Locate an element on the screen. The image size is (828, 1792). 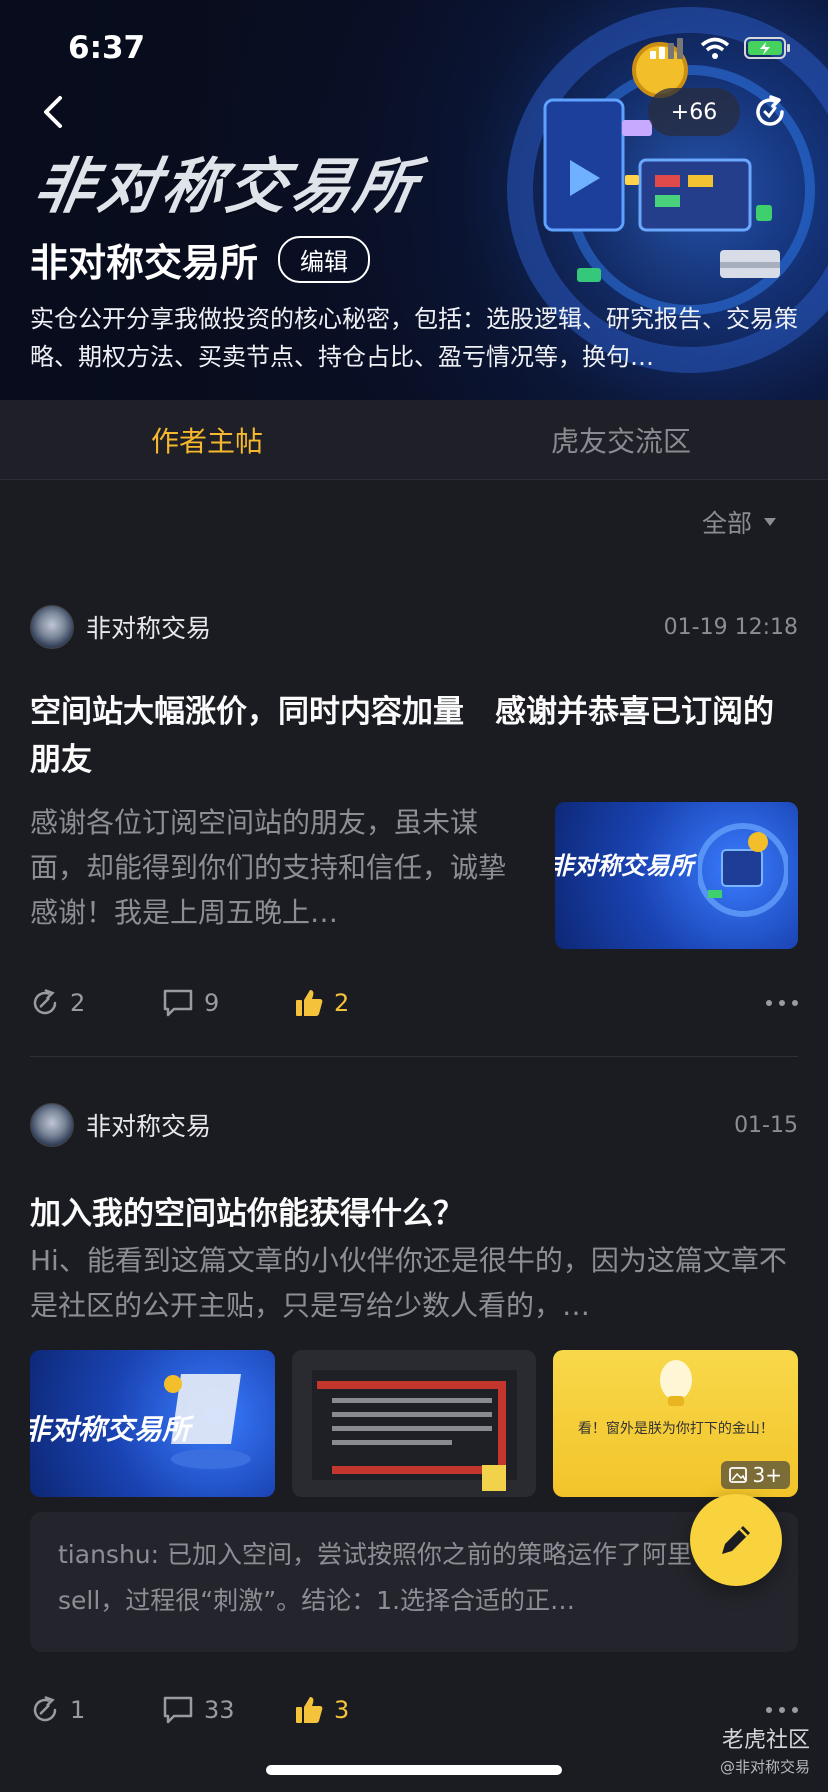
back-button is located at coordinates (54, 112).